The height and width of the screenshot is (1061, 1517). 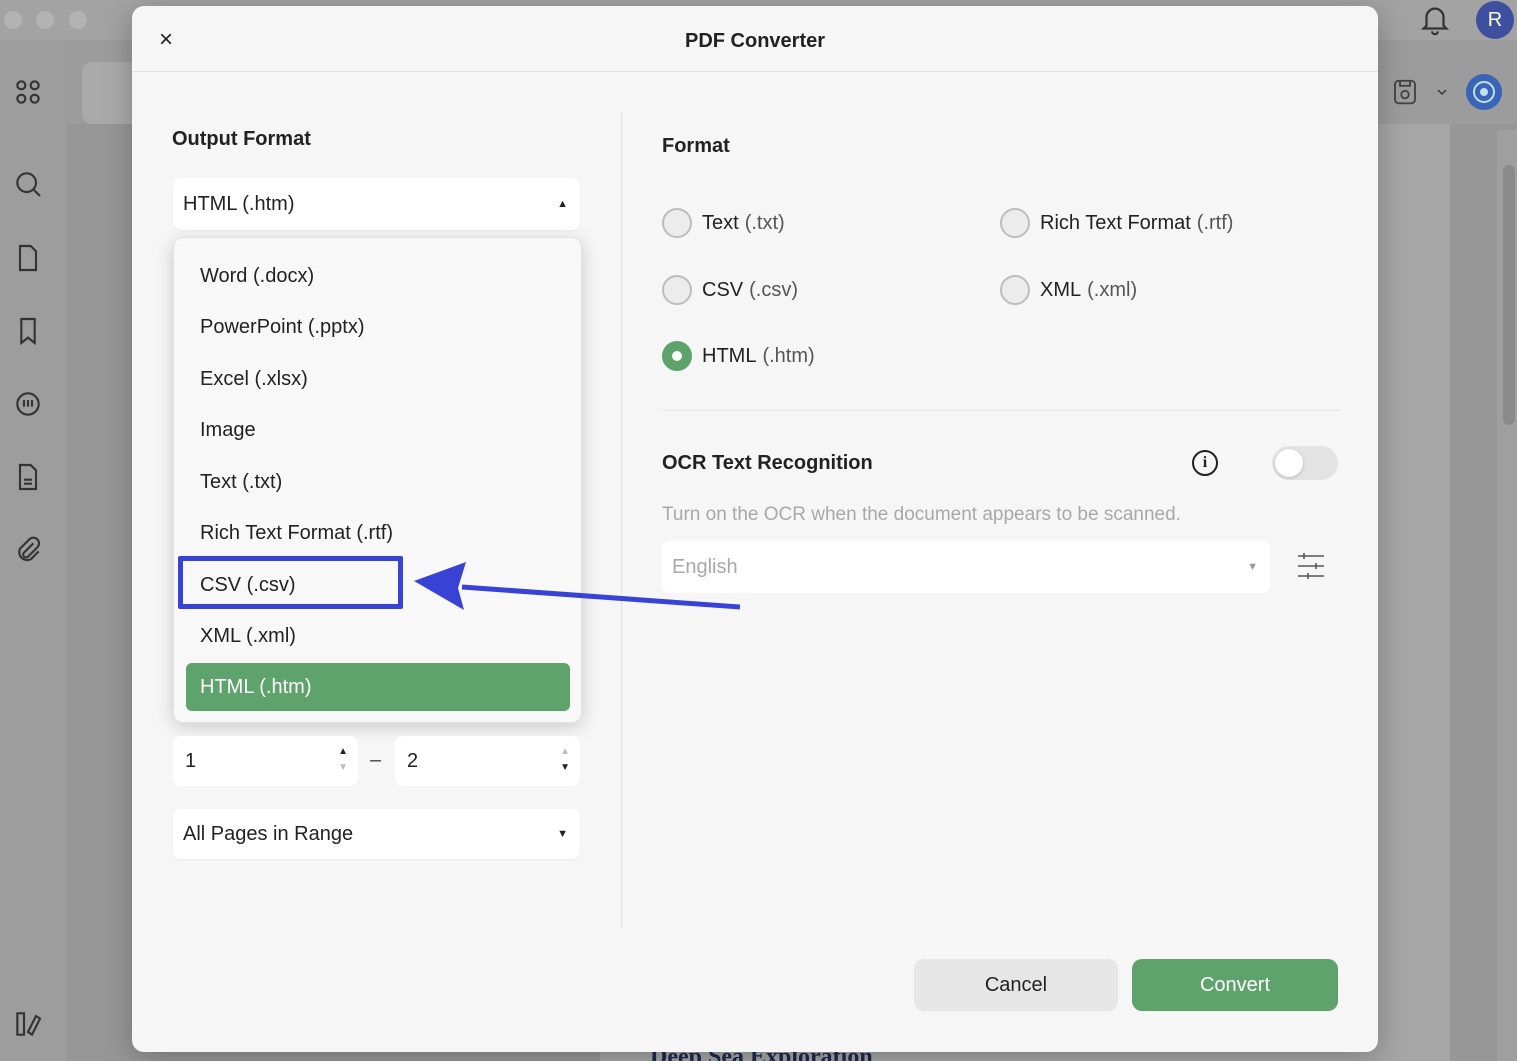 What do you see at coordinates (1205, 463) in the screenshot?
I see `info-icon: i` at bounding box center [1205, 463].